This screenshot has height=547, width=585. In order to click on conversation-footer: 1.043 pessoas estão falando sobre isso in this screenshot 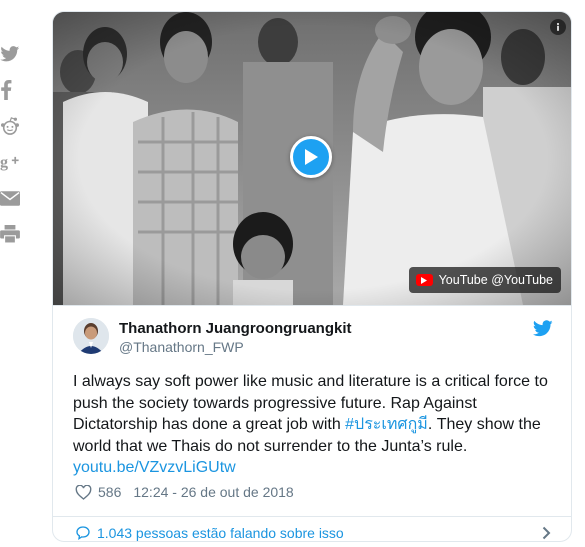, I will do `click(312, 528)`.